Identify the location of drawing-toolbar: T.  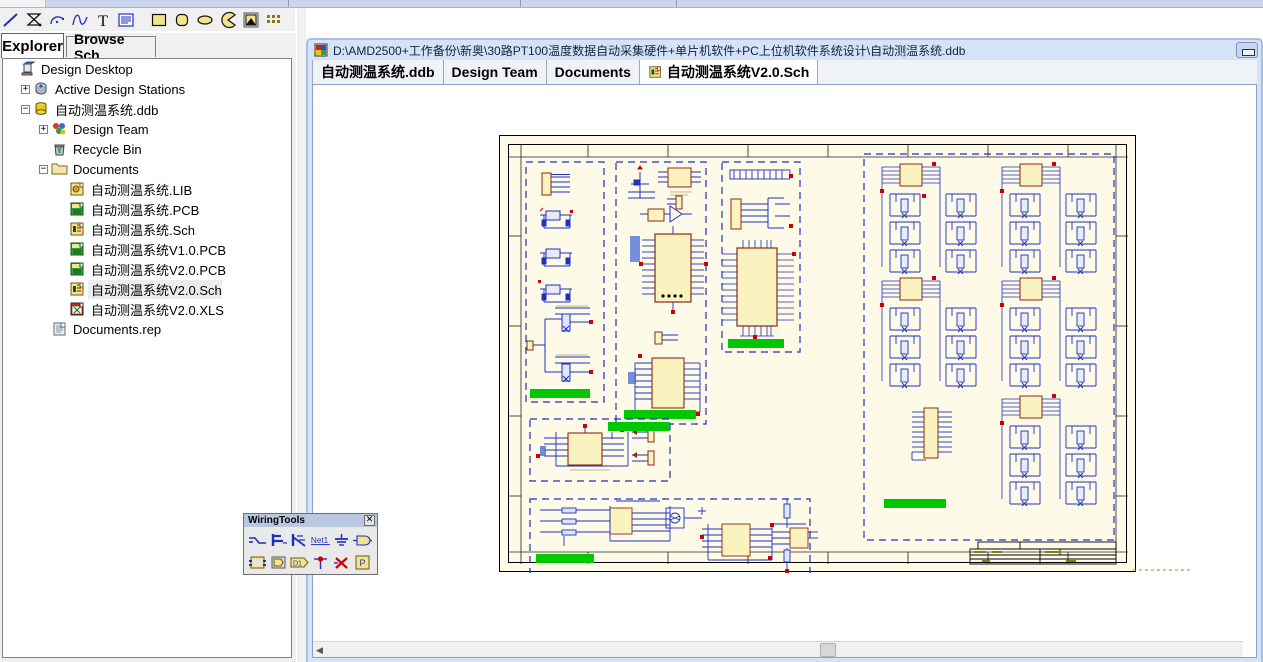
(147, 20).